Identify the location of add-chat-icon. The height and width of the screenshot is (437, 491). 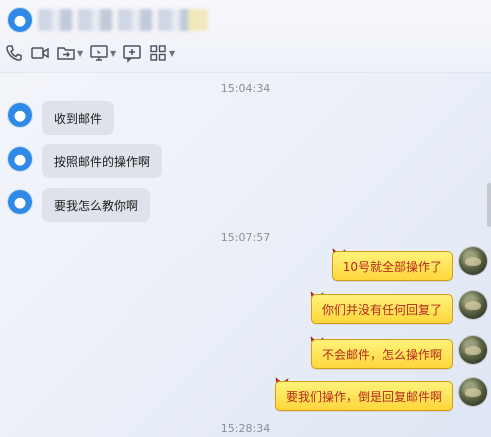
(132, 54).